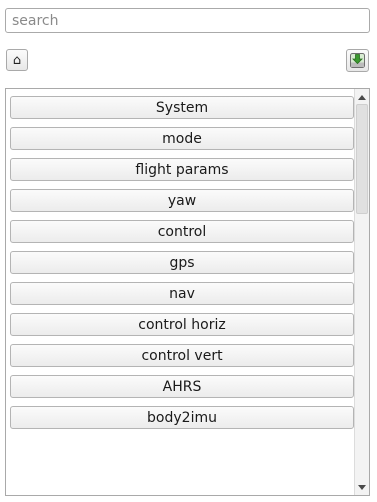  Describe the element at coordinates (182, 262) in the screenshot. I see `list-item-gps: gps` at that location.